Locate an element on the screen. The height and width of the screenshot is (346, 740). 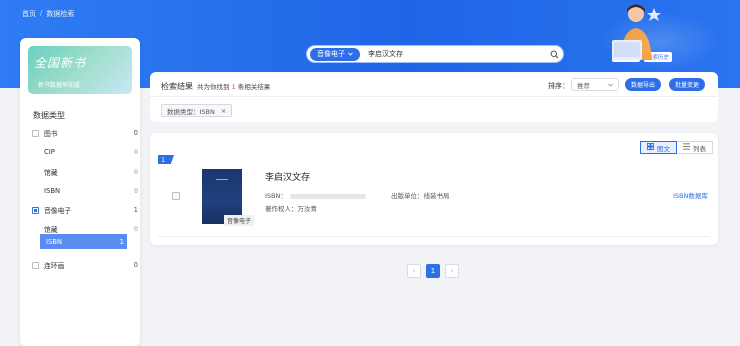
search-type-label: 音像电子 is located at coordinates (331, 54).